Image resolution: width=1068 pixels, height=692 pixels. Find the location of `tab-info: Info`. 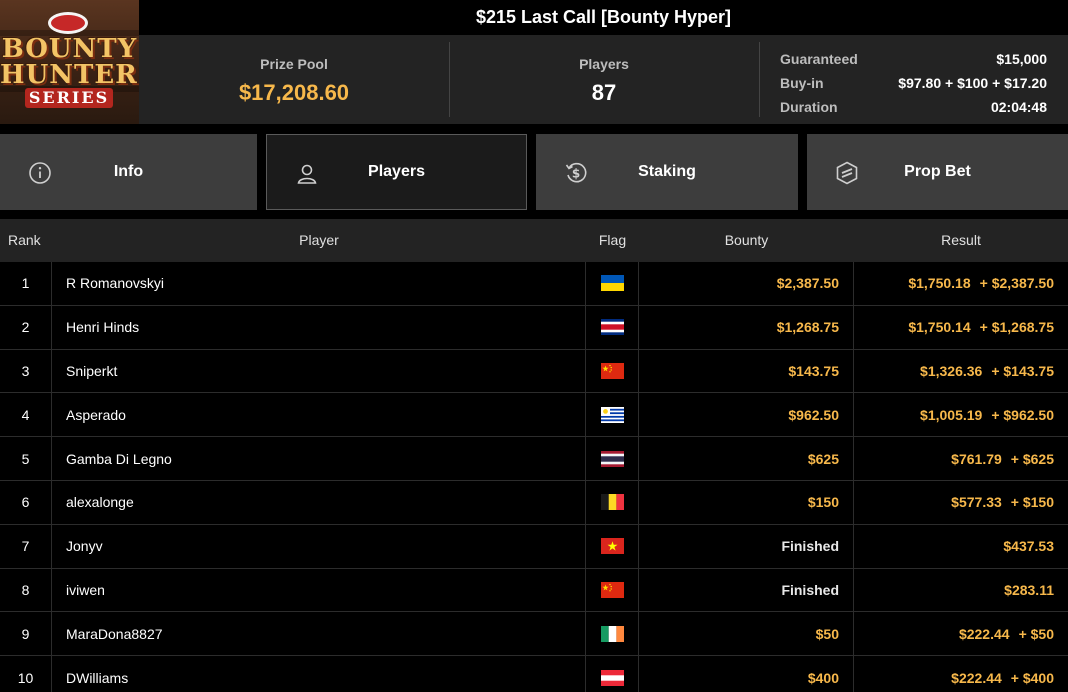

tab-info: Info is located at coordinates (128, 172).